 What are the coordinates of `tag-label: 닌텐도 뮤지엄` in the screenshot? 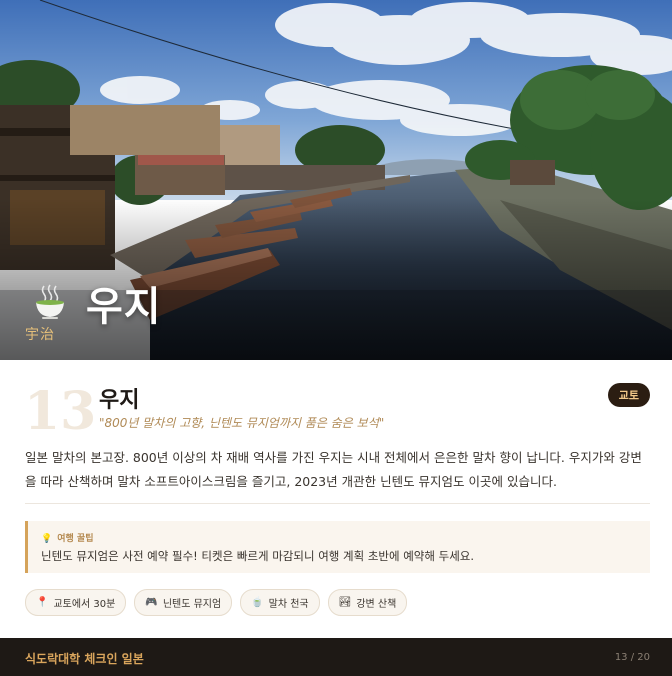 It's located at (192, 604).